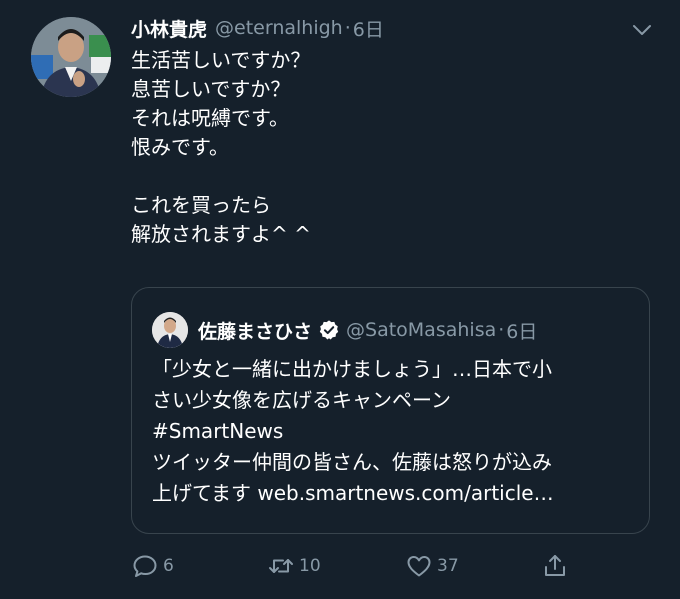 Image resolution: width=680 pixels, height=599 pixels. I want to click on quoted-header: 佐藤まさひさ @SatoMasahisa · 6日, so click(367, 330).